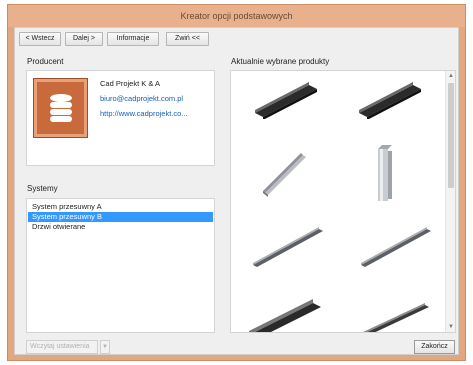 Image resolution: width=473 pixels, height=365 pixels. Describe the element at coordinates (120, 227) in the screenshot. I see `list-item: Drzwi otwierane` at that location.